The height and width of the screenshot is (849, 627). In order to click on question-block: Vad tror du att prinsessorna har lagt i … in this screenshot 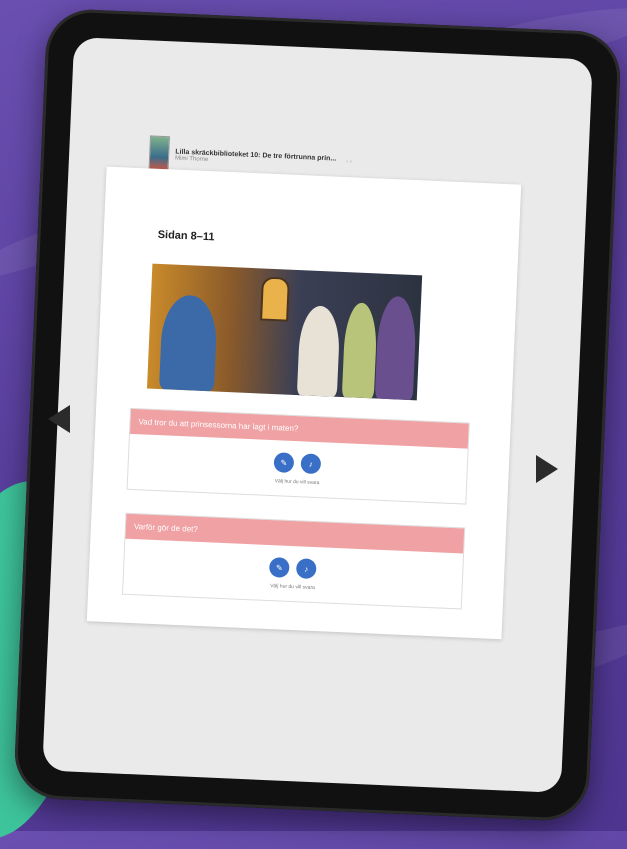, I will do `click(298, 456)`.